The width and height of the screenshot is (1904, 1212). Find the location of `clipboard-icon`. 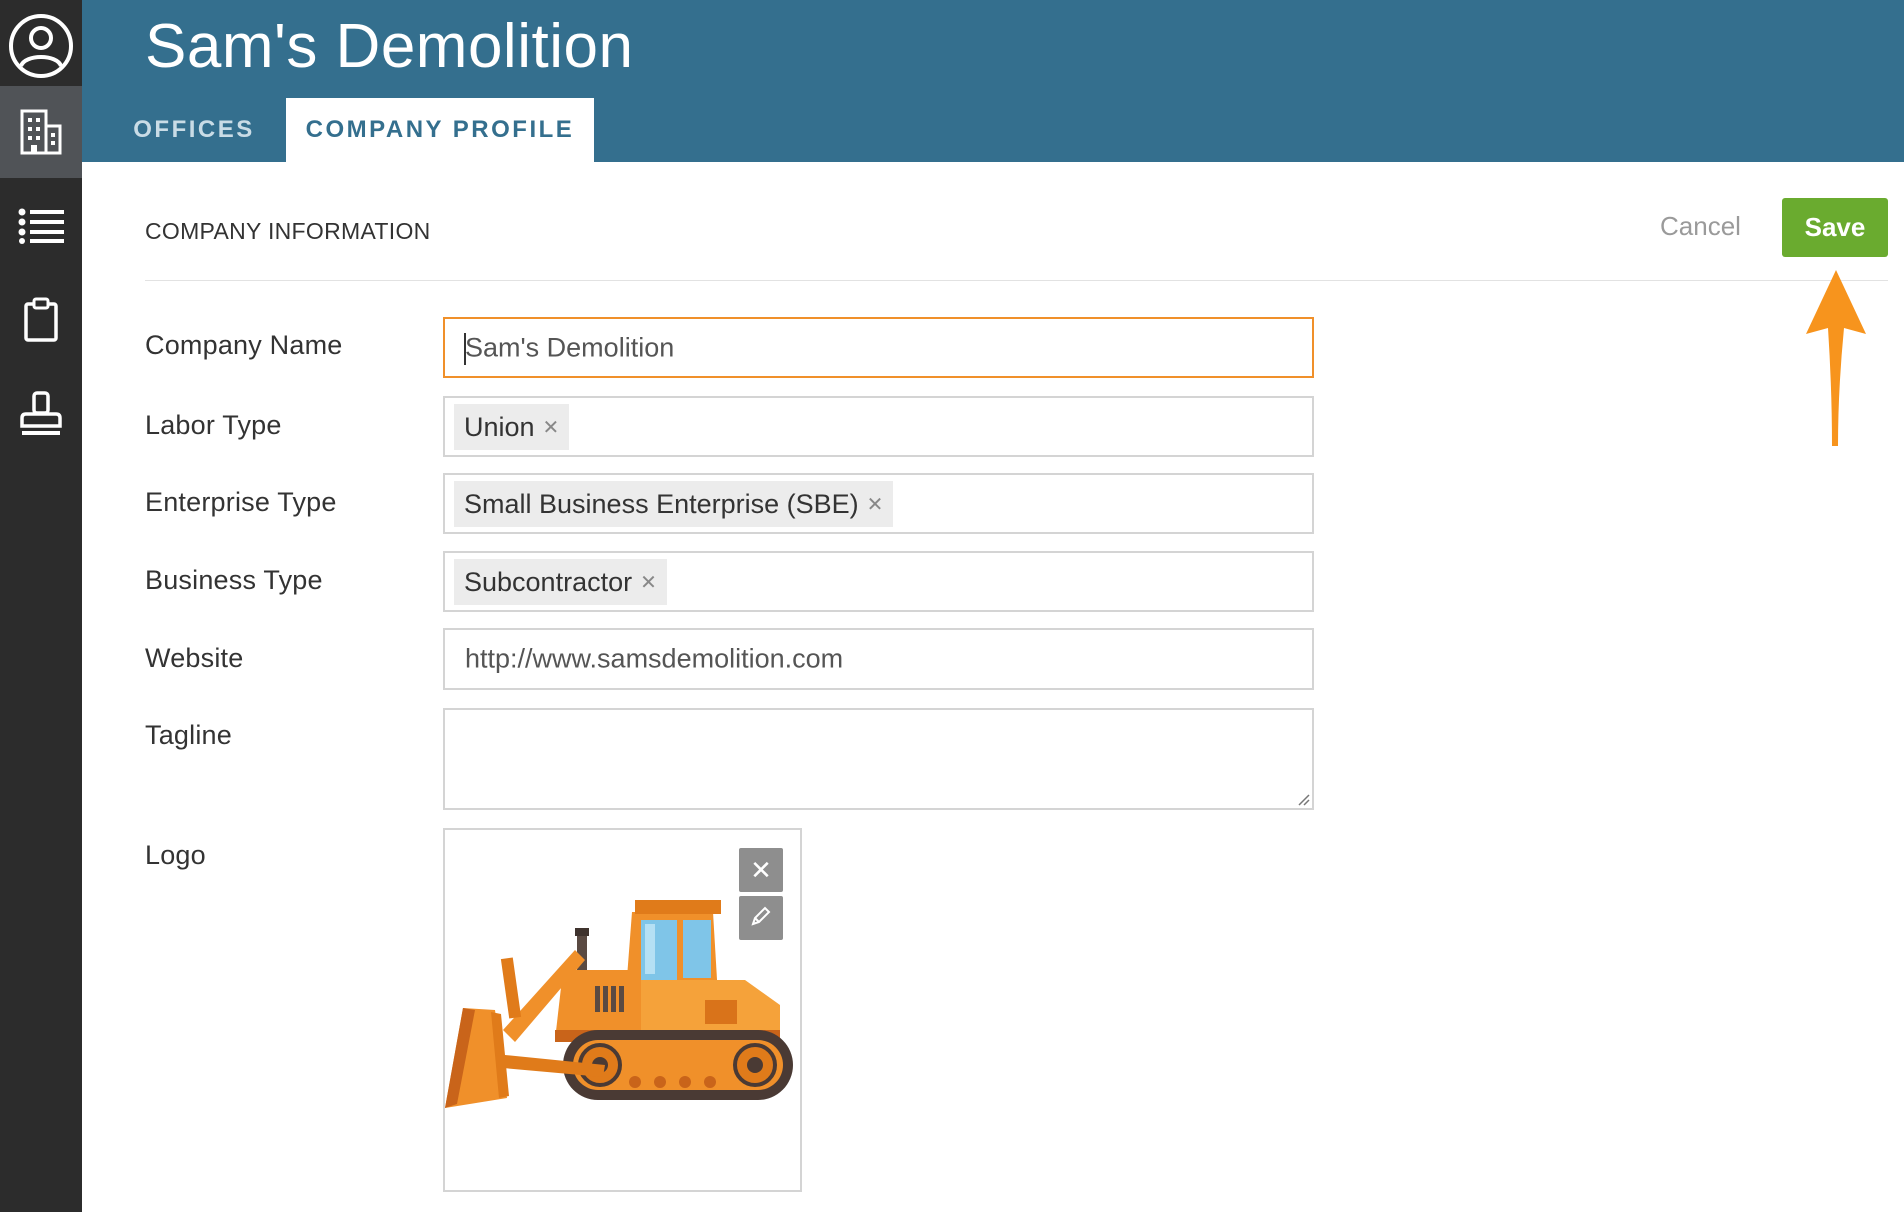

clipboard-icon is located at coordinates (41, 320).